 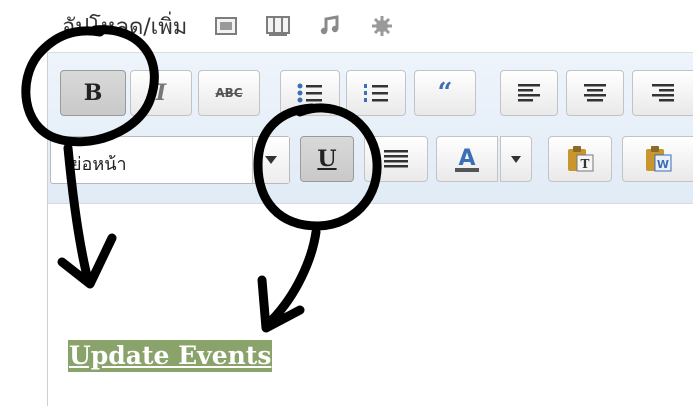 I want to click on bold-icon: B, so click(x=93, y=93).